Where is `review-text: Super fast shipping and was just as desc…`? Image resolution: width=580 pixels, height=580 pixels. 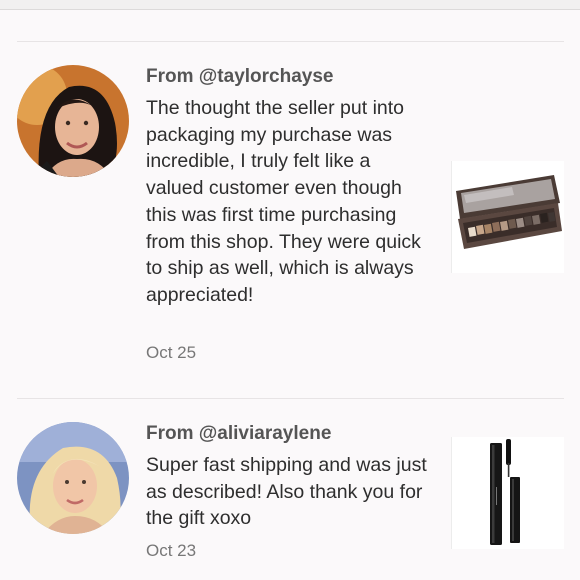 review-text: Super fast shipping and was just as desc… is located at coordinates (286, 492).